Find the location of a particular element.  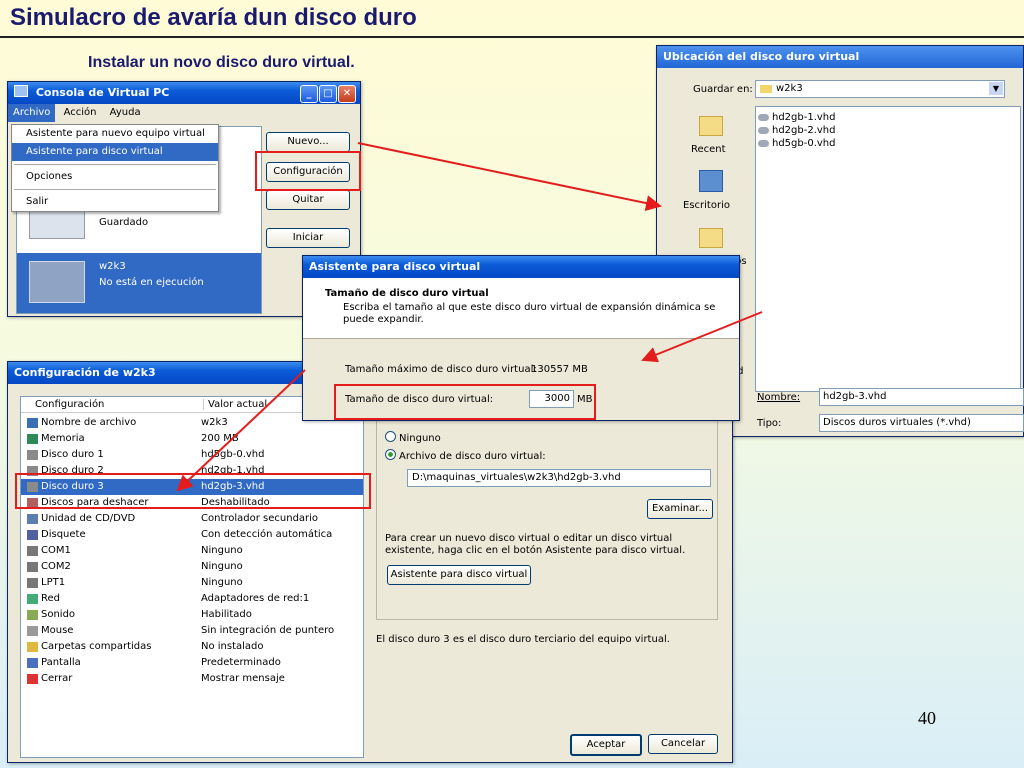

arrow-to-save-dialog is located at coordinates (509, 176).